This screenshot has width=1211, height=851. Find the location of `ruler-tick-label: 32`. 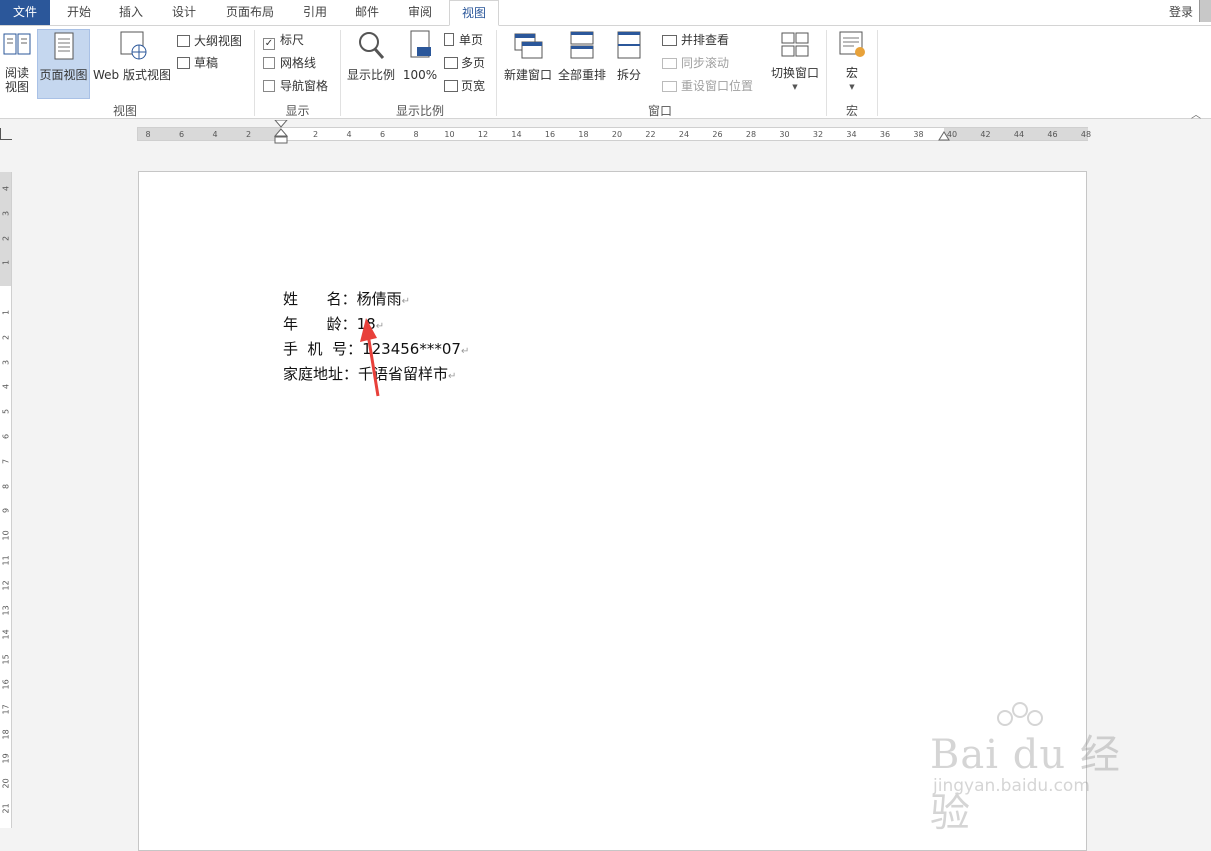

ruler-tick-label: 32 is located at coordinates (818, 134).